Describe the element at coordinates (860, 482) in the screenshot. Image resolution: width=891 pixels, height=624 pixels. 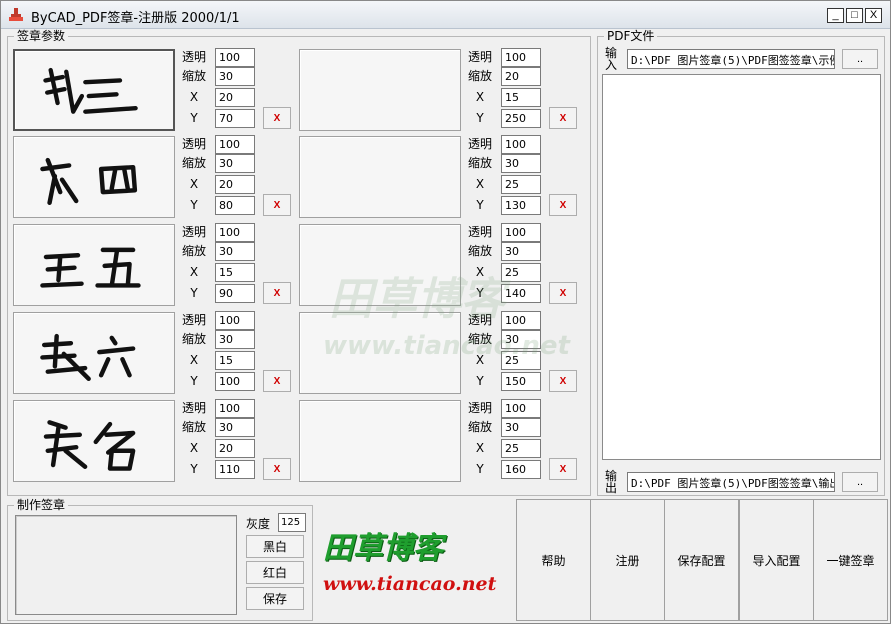
I see `browse-output-button: ..` at that location.